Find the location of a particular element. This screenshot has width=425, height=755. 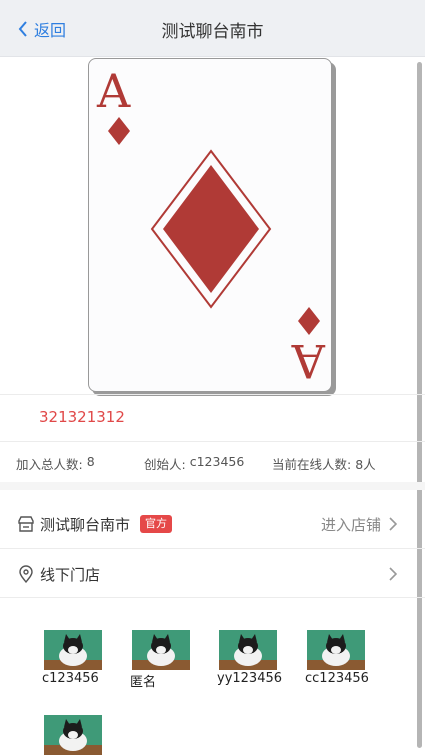

enter-store-link: 进入店铺 is located at coordinates (351, 524).